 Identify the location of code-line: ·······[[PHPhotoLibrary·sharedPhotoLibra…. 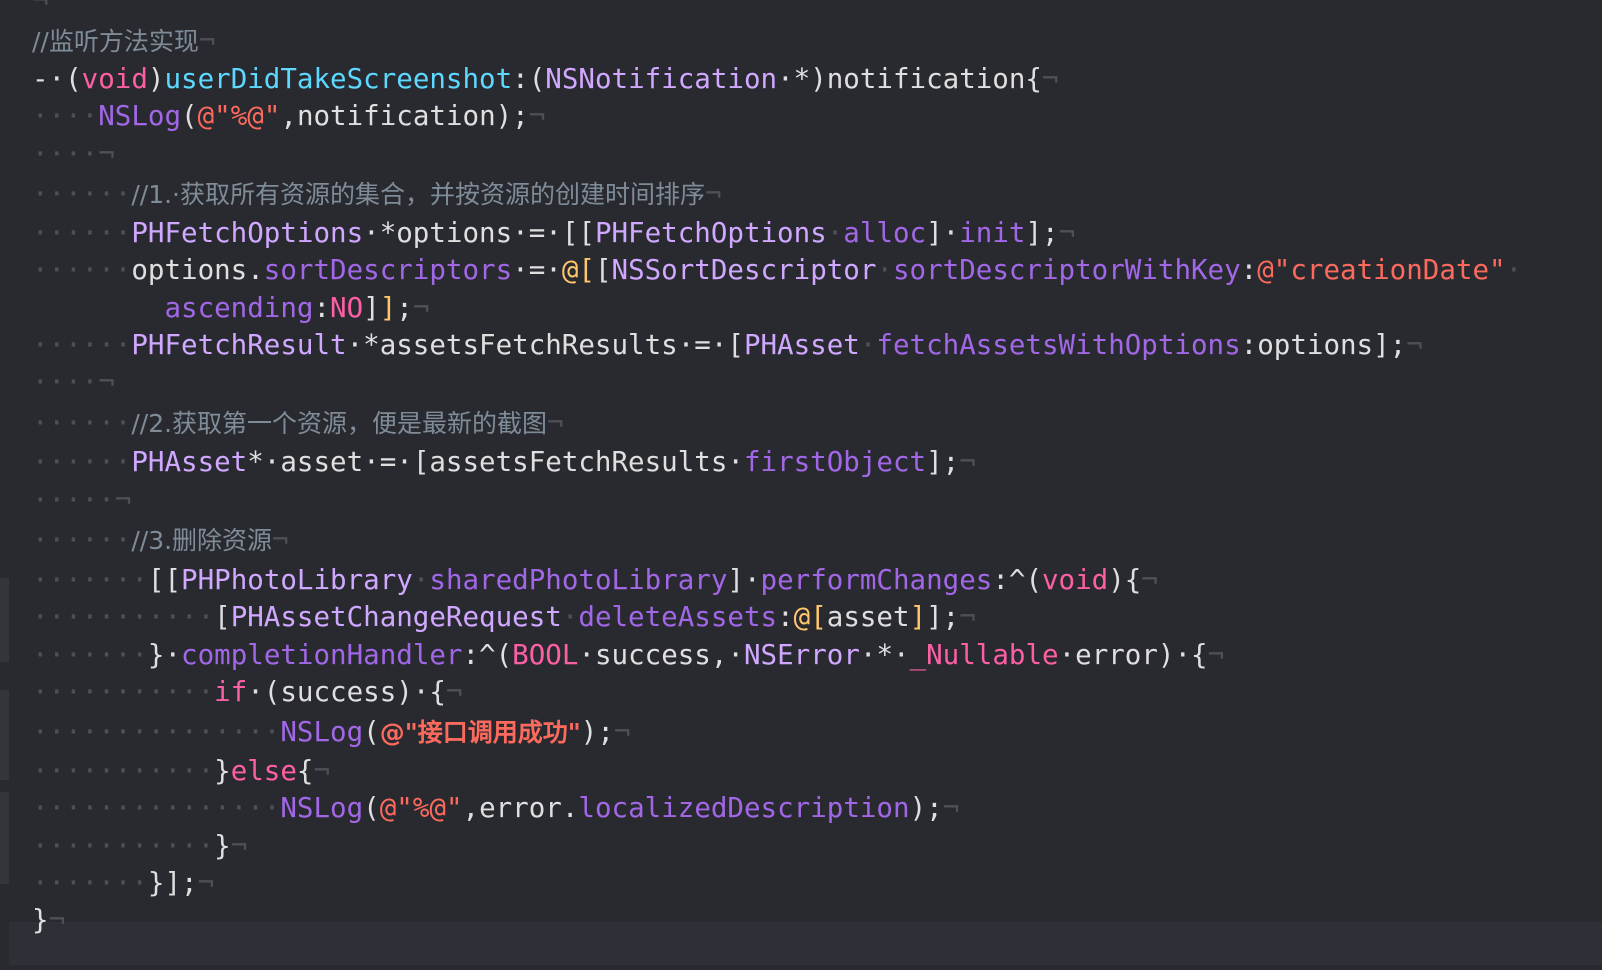
(595, 580).